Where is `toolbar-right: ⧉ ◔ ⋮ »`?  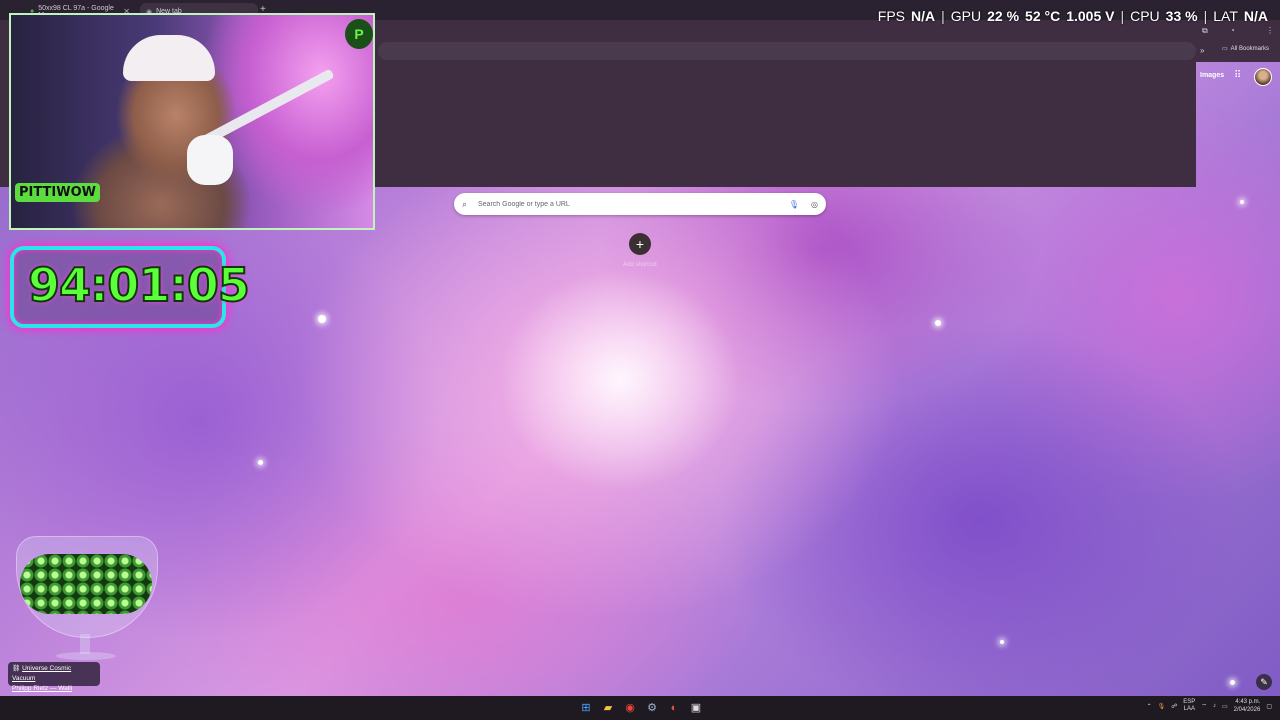
toolbar-right: ⧉ ◔ ⋮ » is located at coordinates (1238, 41).